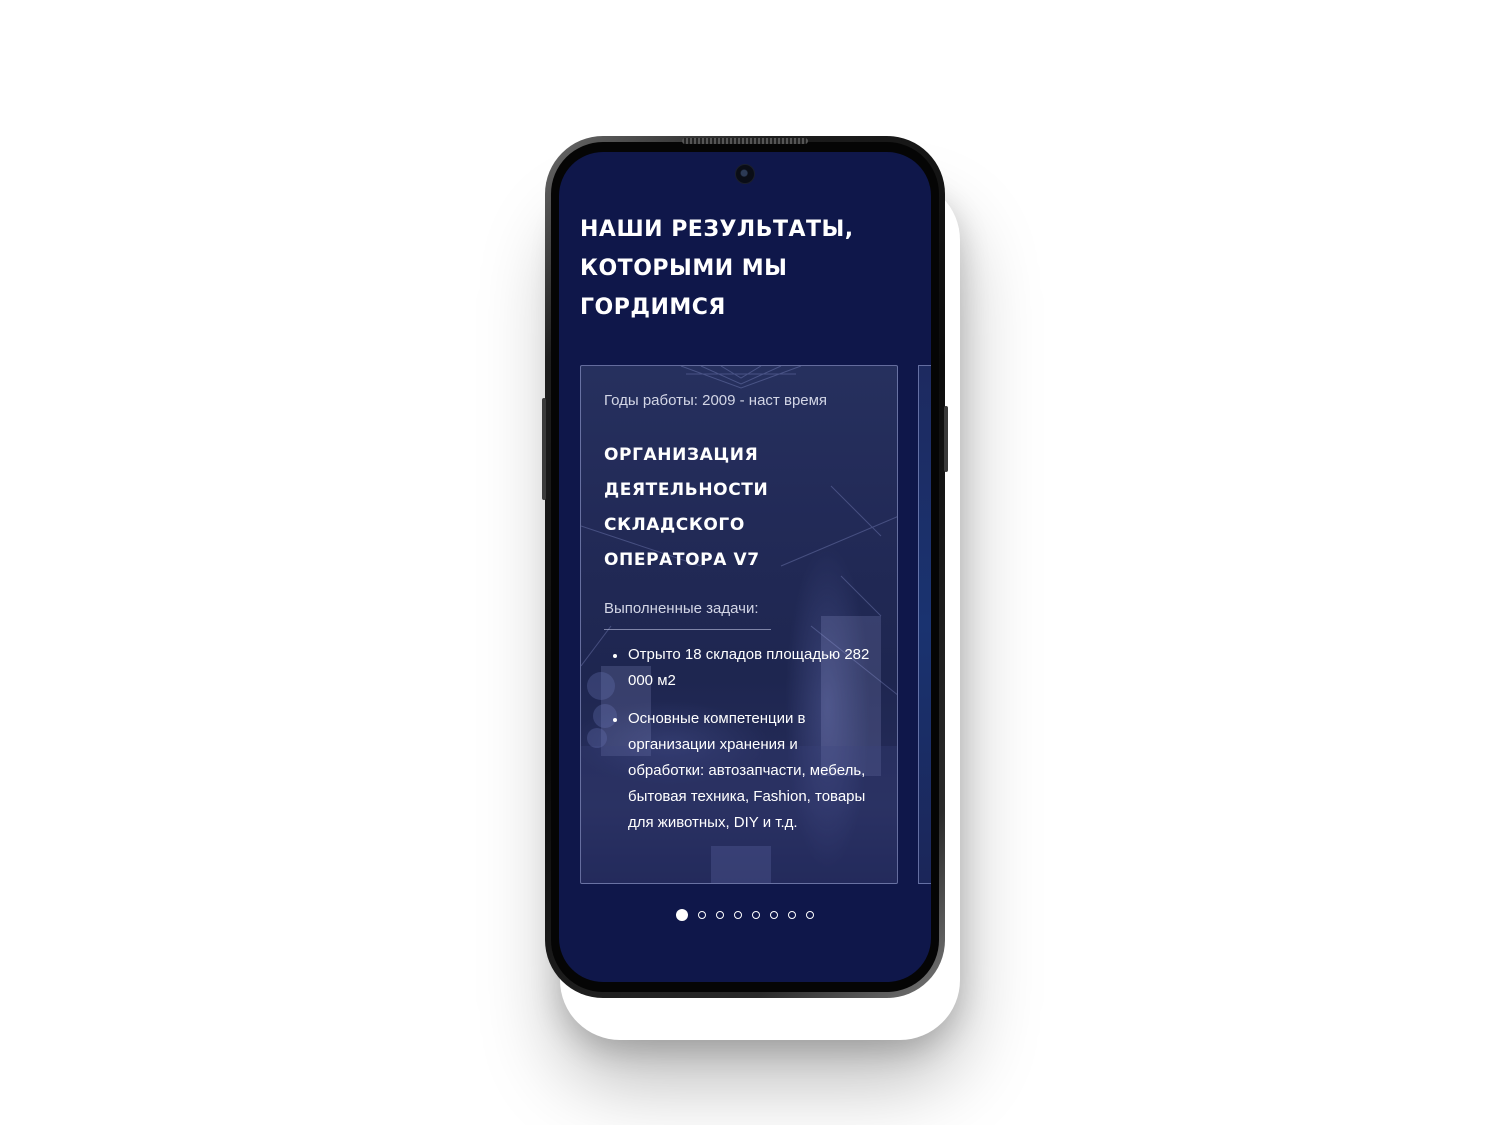 The height and width of the screenshot is (1125, 1500). Describe the element at coordinates (716, 400) in the screenshot. I see `card-years: Годы работы: 2009 - наст время` at that location.